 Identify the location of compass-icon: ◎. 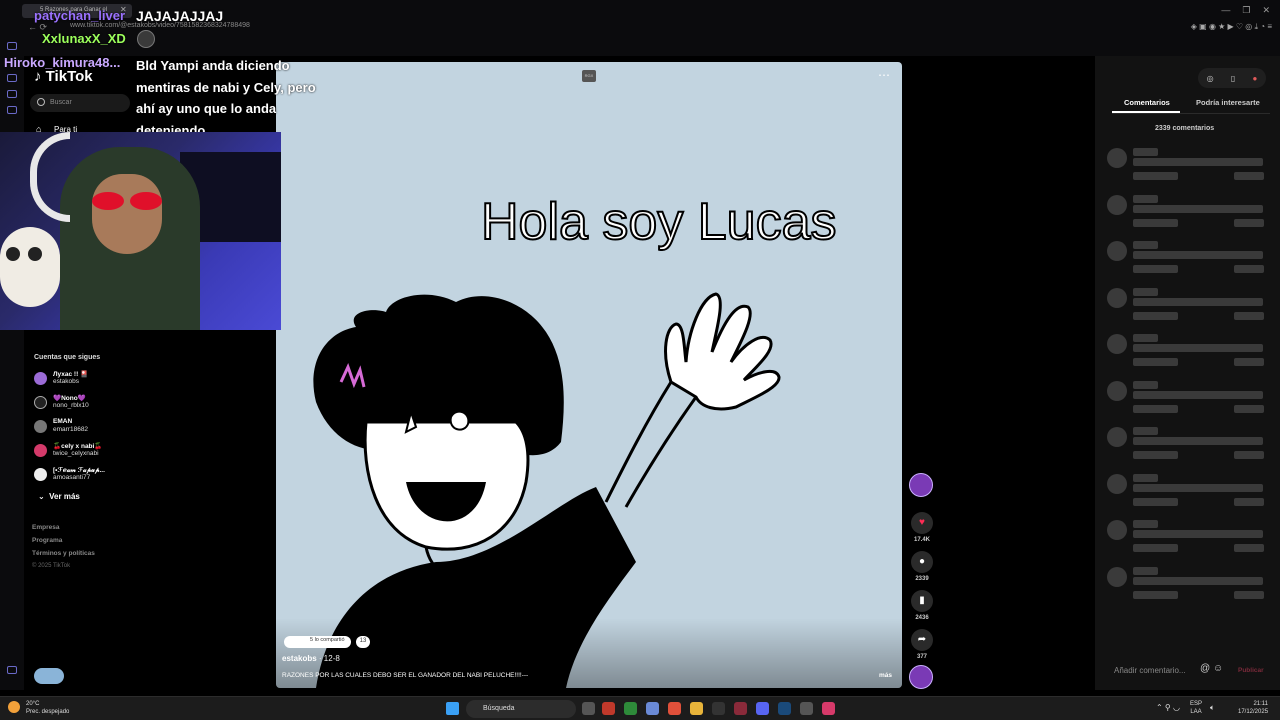
(1210, 78).